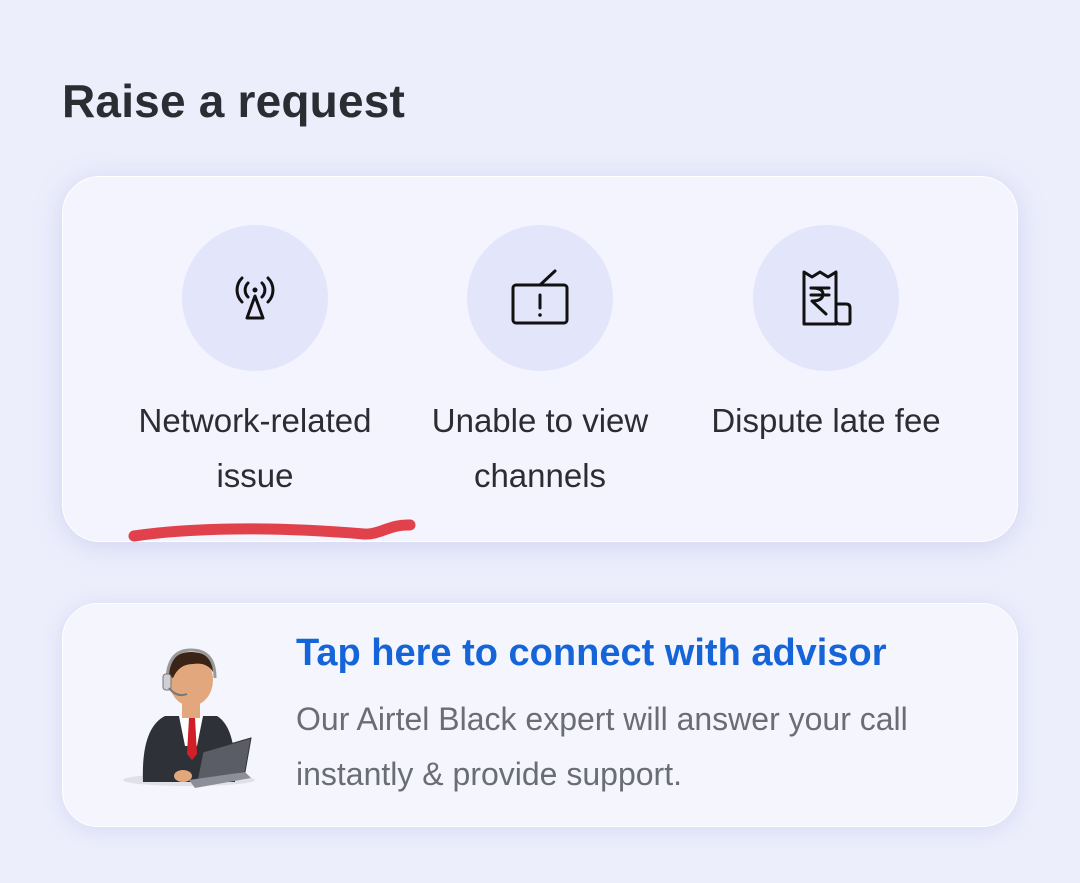 The image size is (1080, 883). Describe the element at coordinates (189, 718) in the screenshot. I see `support-agent-illustration` at that location.